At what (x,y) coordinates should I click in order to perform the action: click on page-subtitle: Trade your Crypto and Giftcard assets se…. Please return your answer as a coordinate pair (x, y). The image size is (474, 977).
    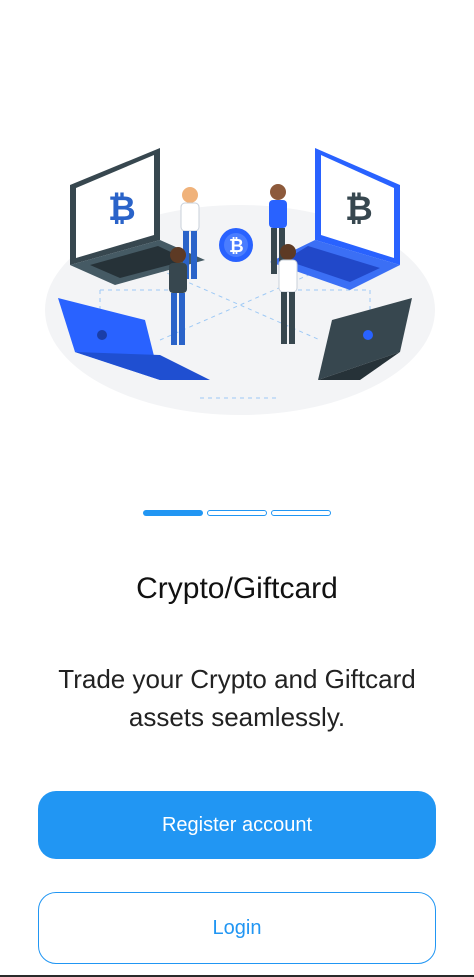
    Looking at the image, I should click on (237, 698).